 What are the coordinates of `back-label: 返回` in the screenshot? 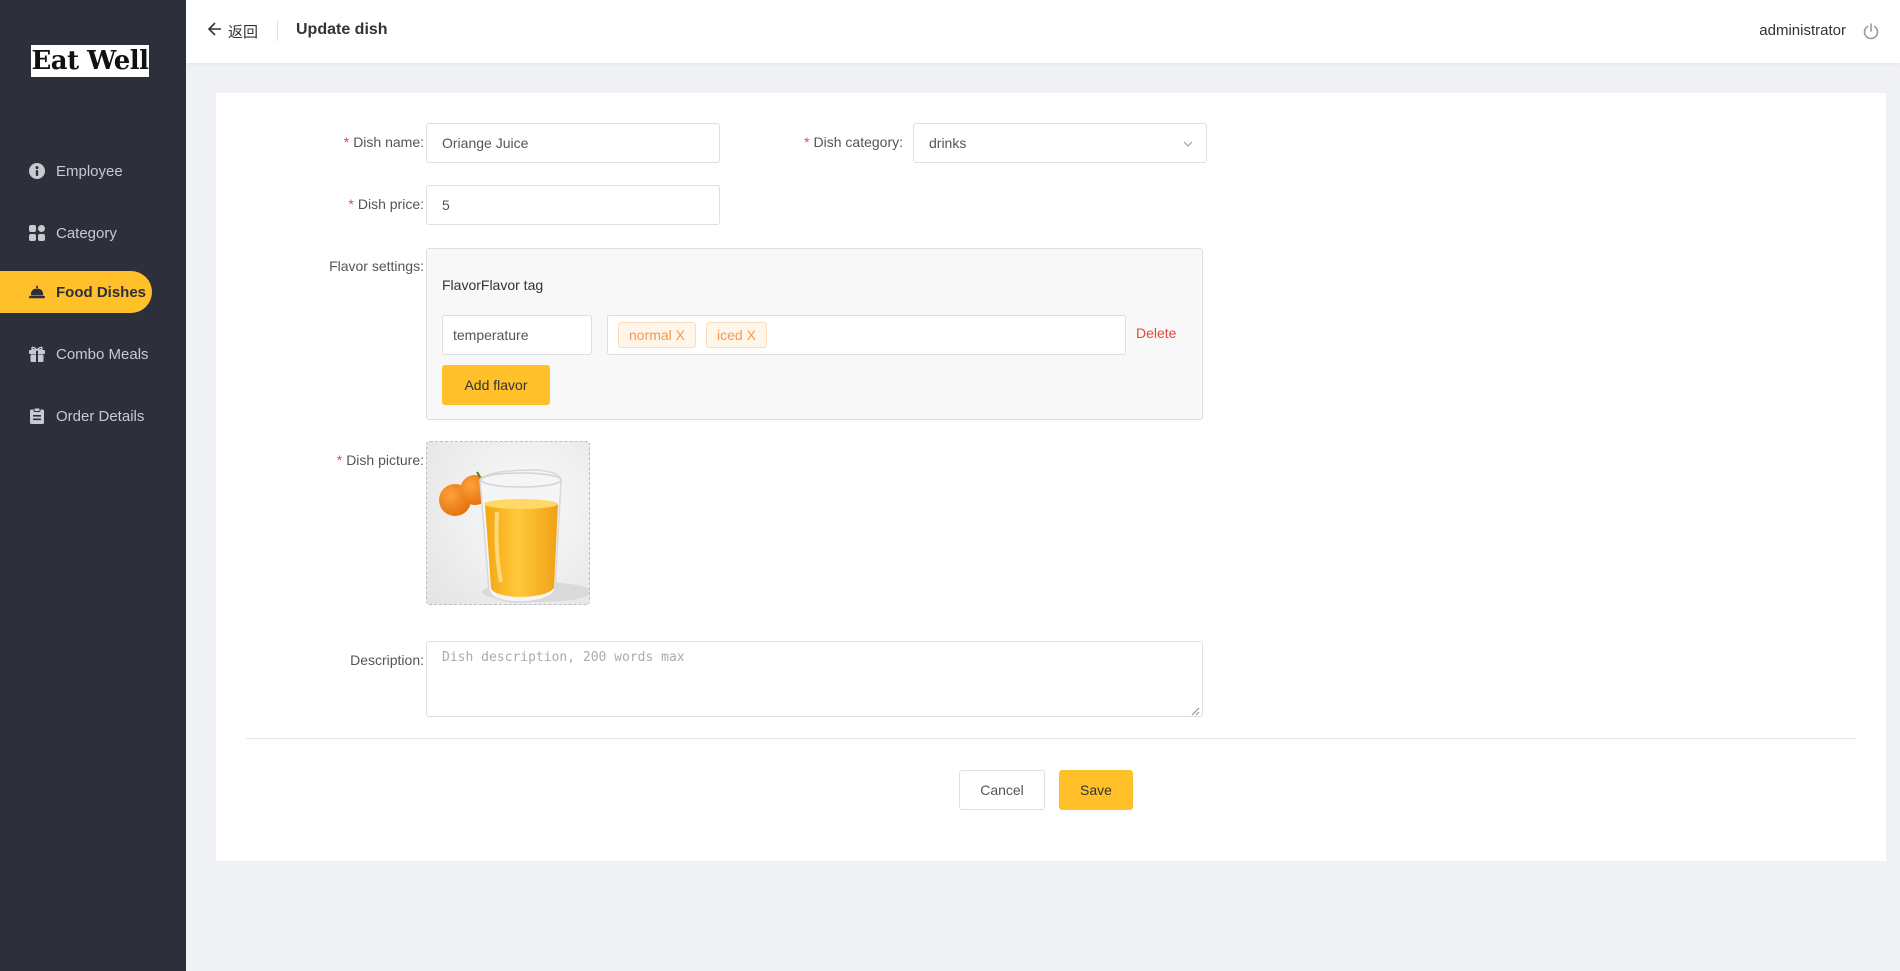 It's located at (243, 32).